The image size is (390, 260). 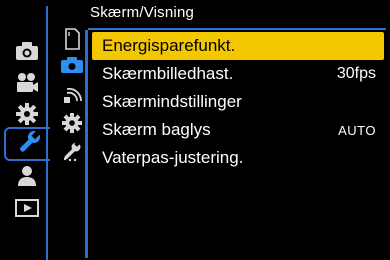 I want to click on menu-item-energisparefunkt: Energisparefunkt., so click(x=238, y=46).